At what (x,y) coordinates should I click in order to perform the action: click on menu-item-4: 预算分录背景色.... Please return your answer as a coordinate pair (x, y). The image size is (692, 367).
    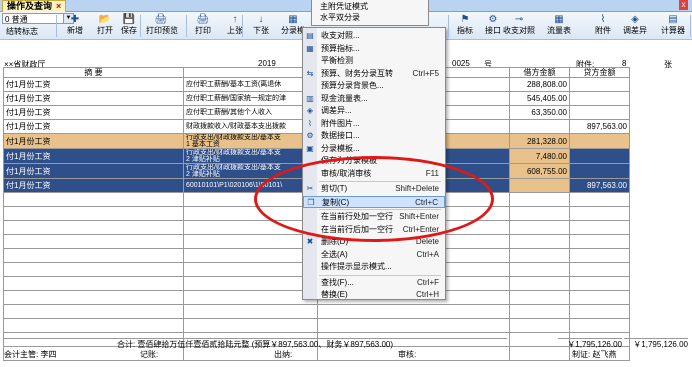
    Looking at the image, I should click on (374, 86).